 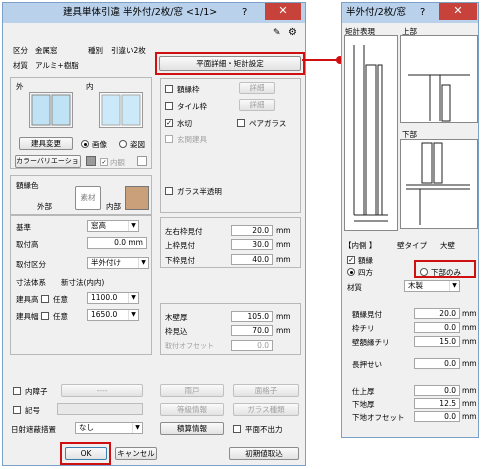 I want to click on mount-height-label: 取付高, so click(x=27, y=244).